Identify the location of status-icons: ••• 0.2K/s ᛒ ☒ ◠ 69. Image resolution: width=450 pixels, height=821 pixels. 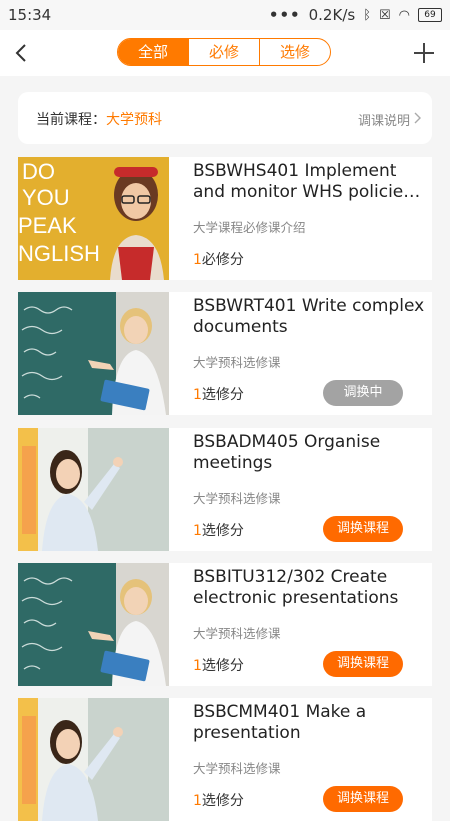
(355, 15).